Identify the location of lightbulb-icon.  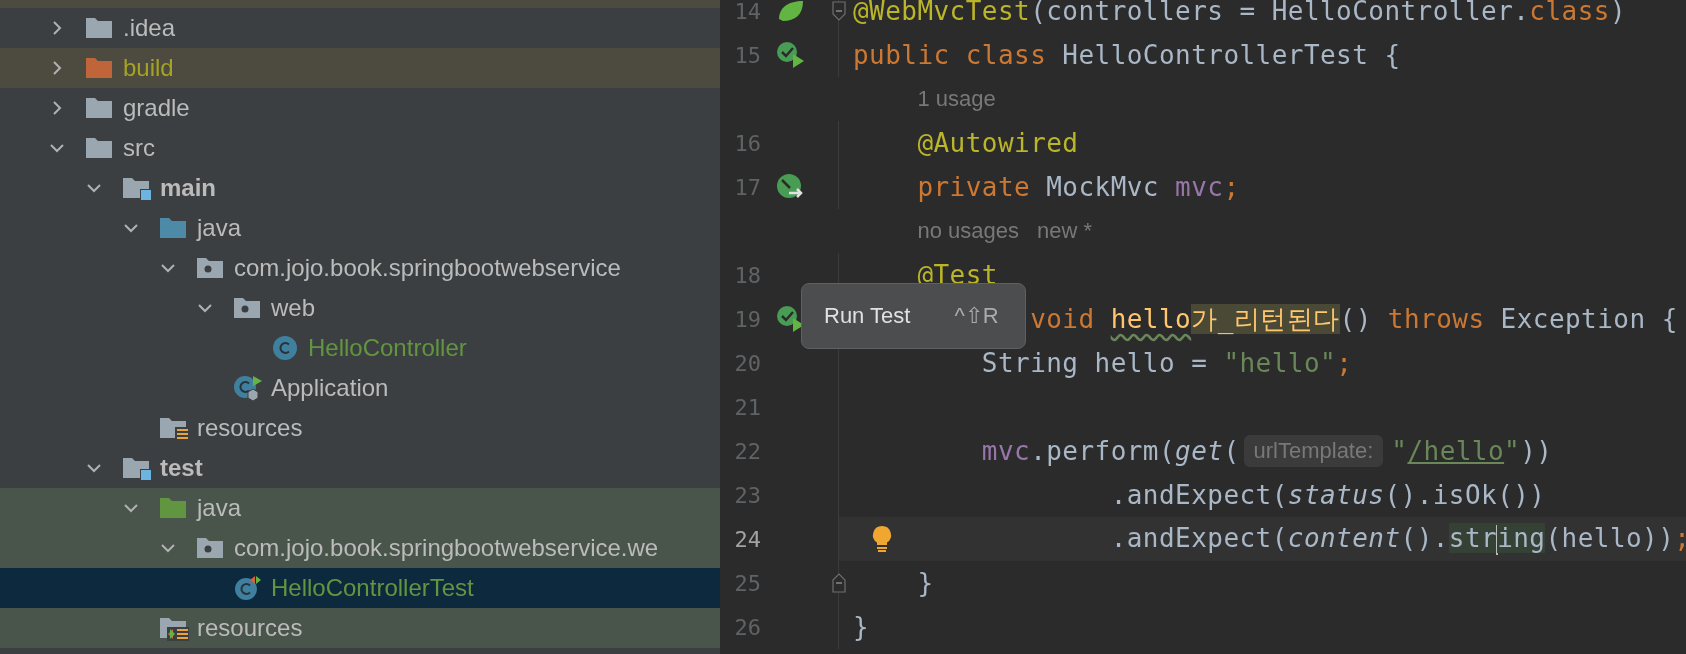
(882, 539).